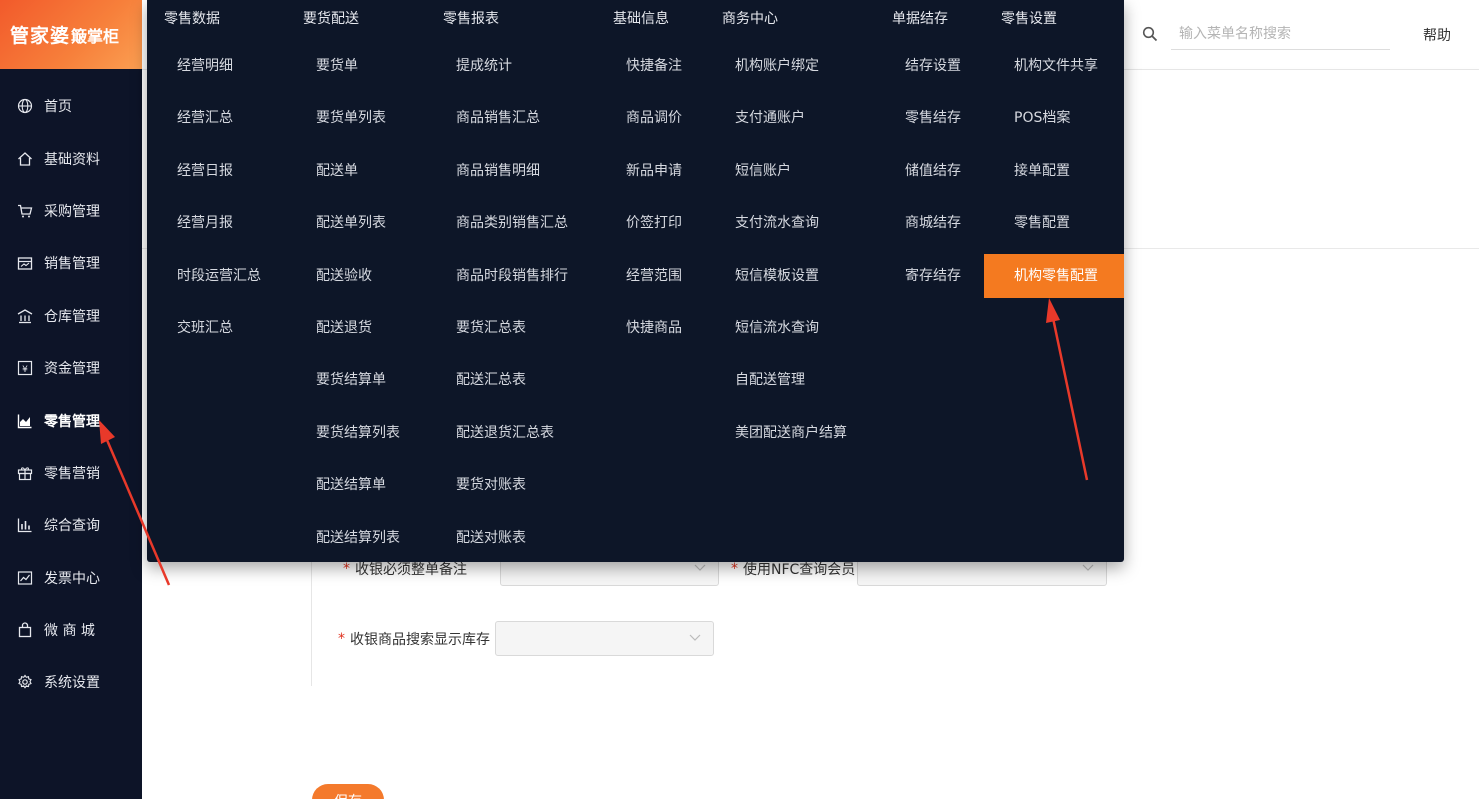 This screenshot has height=799, width=1479. What do you see at coordinates (344, 328) in the screenshot?
I see `menu-item: 配送退货` at bounding box center [344, 328].